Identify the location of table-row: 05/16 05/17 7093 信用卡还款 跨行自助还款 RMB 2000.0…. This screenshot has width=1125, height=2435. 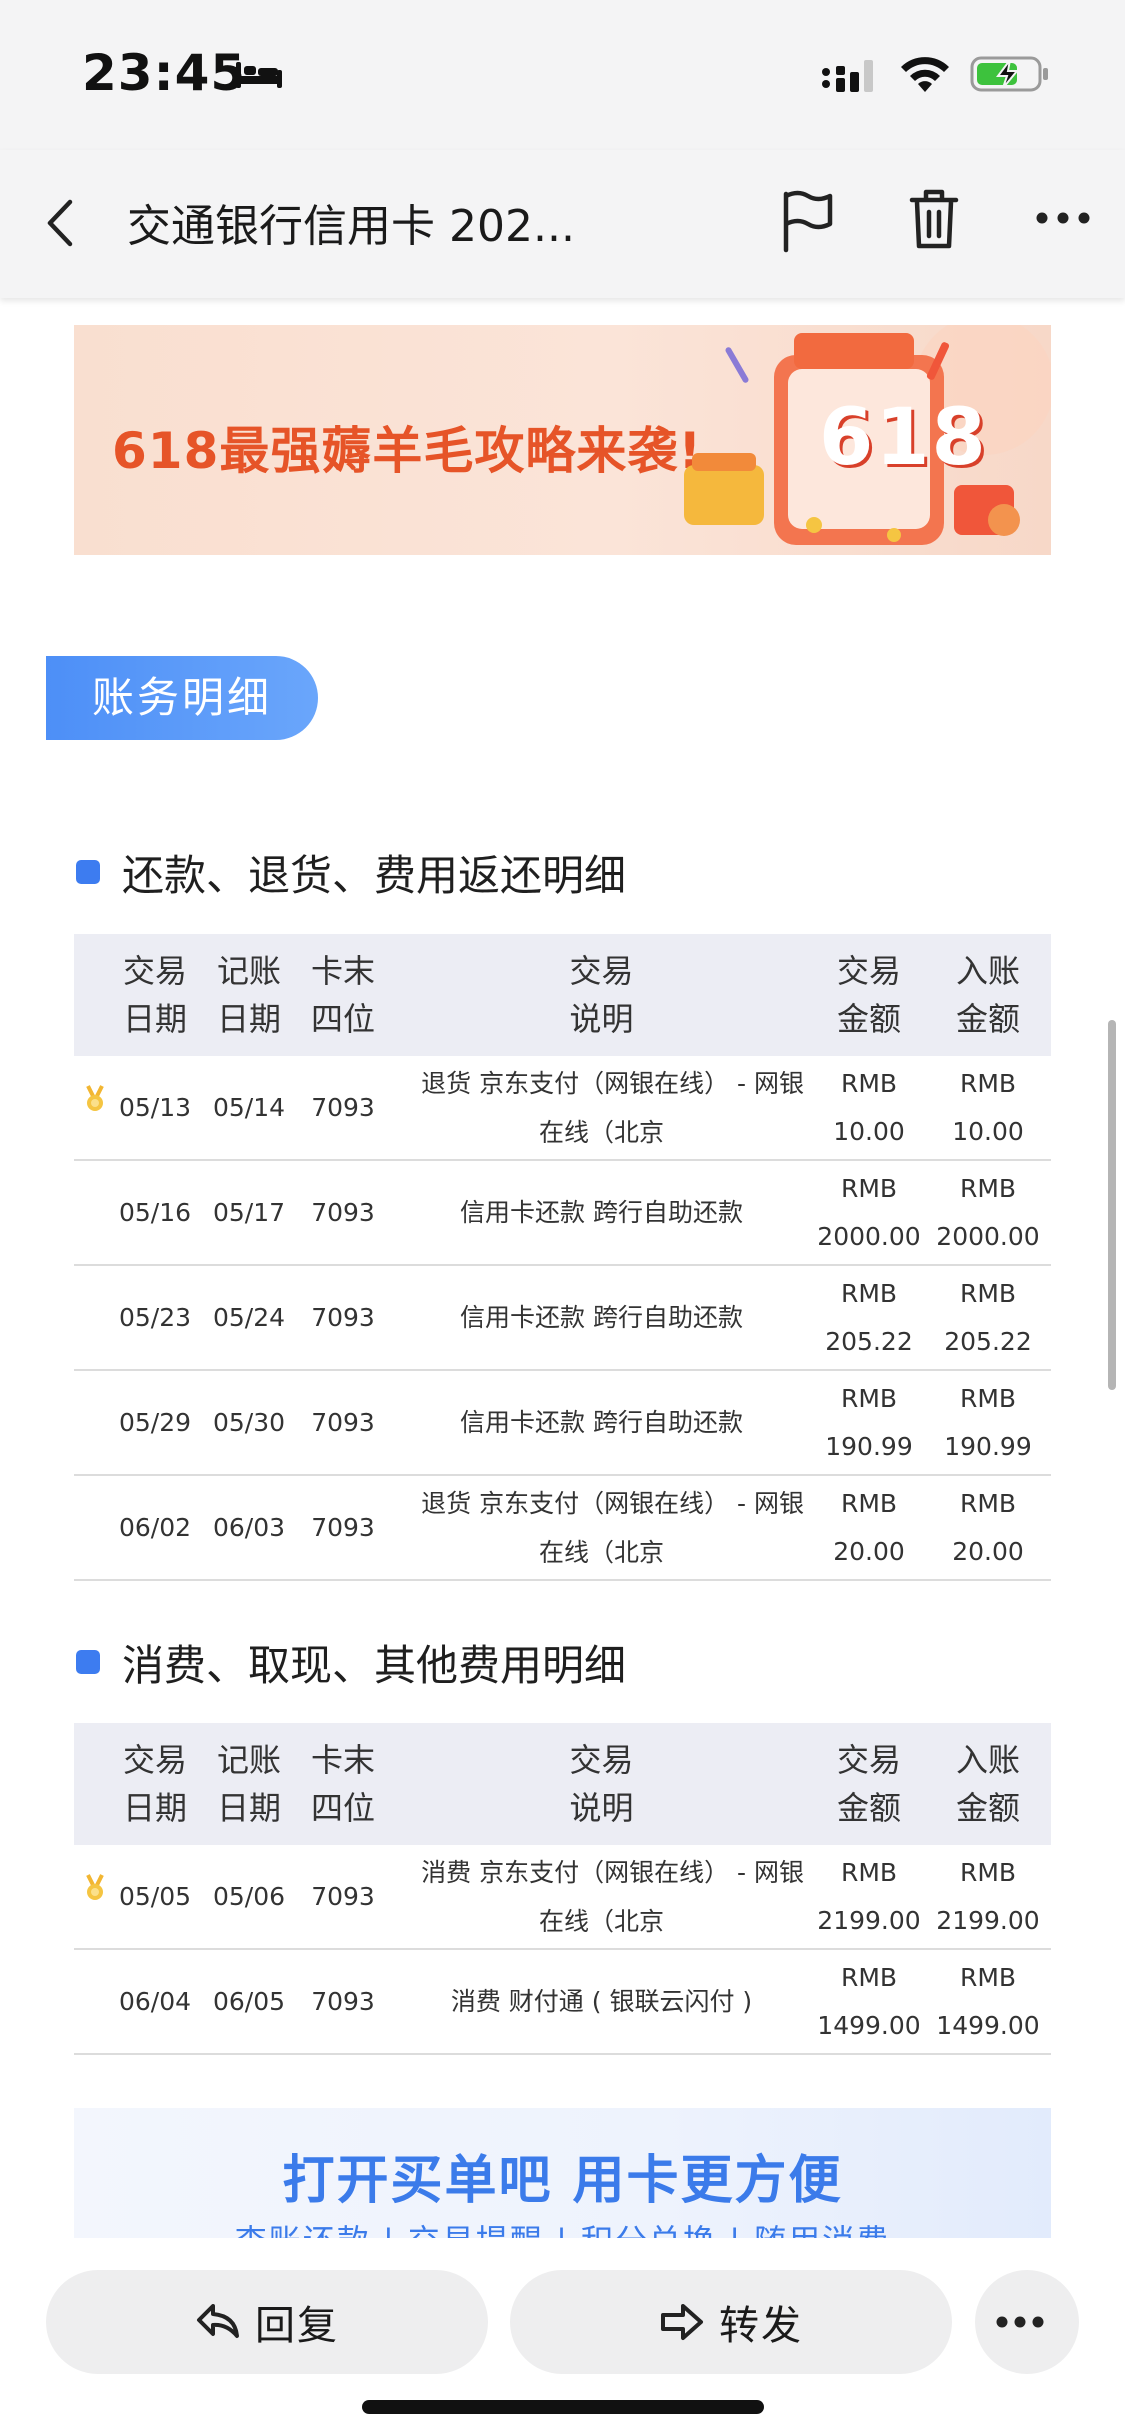
(562, 1213).